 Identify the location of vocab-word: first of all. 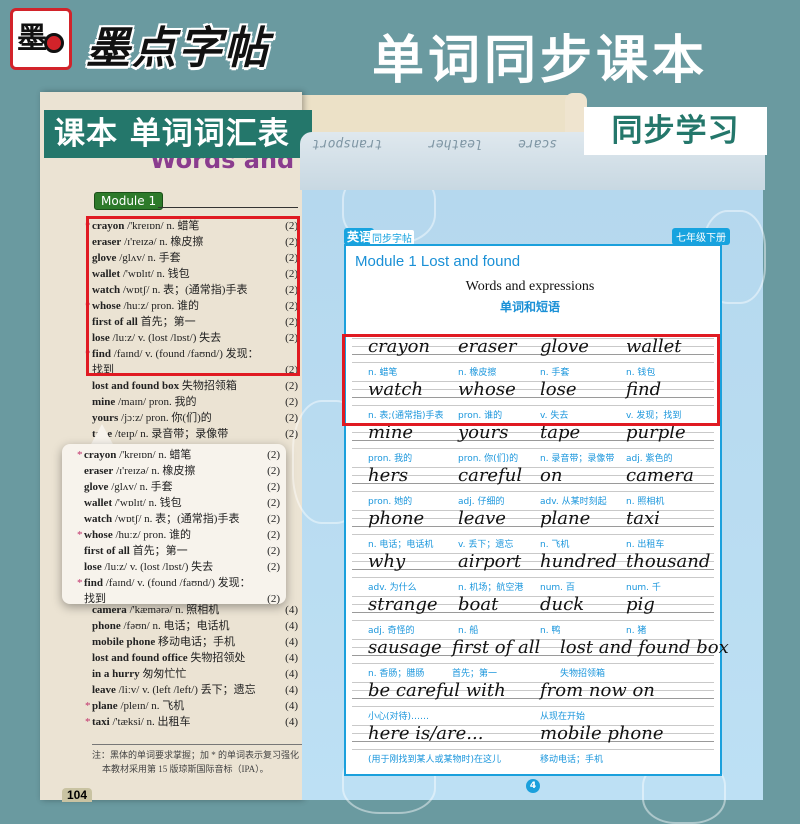
(107, 551).